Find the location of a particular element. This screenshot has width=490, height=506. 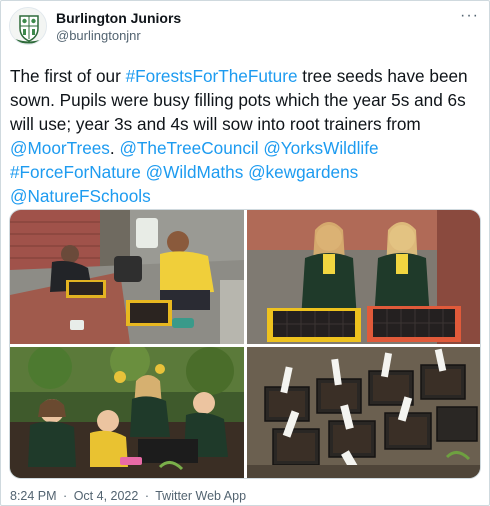

tweet-text-part: The first of our is located at coordinates (68, 76).